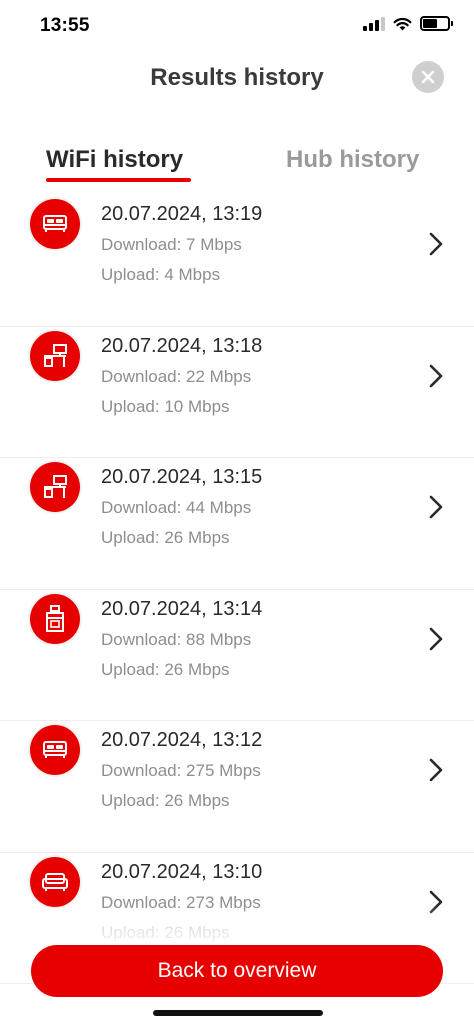 Image resolution: width=474 pixels, height=1026 pixels. I want to click on result-download: Download: 22 Mbps, so click(176, 376).